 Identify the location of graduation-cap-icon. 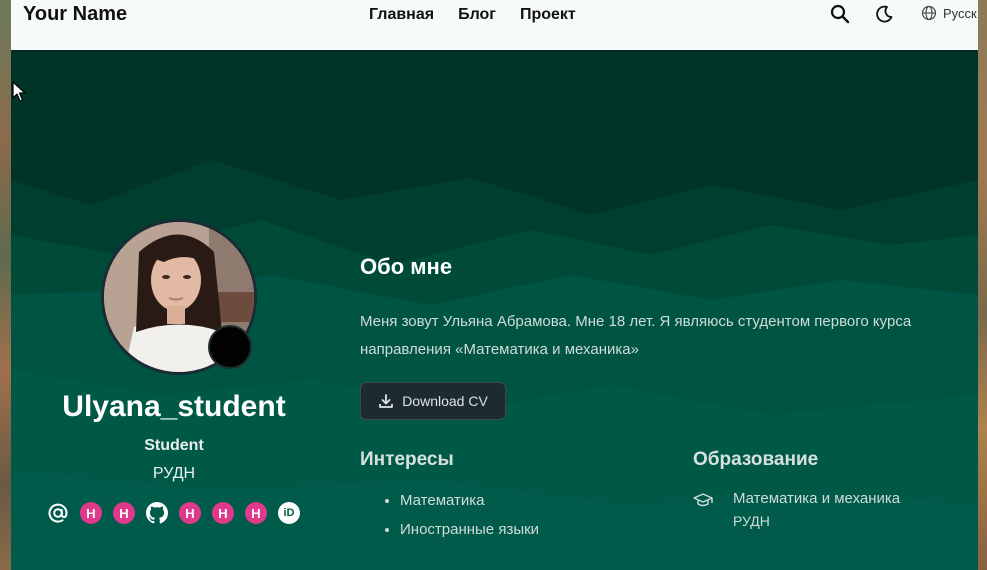
(703, 500).